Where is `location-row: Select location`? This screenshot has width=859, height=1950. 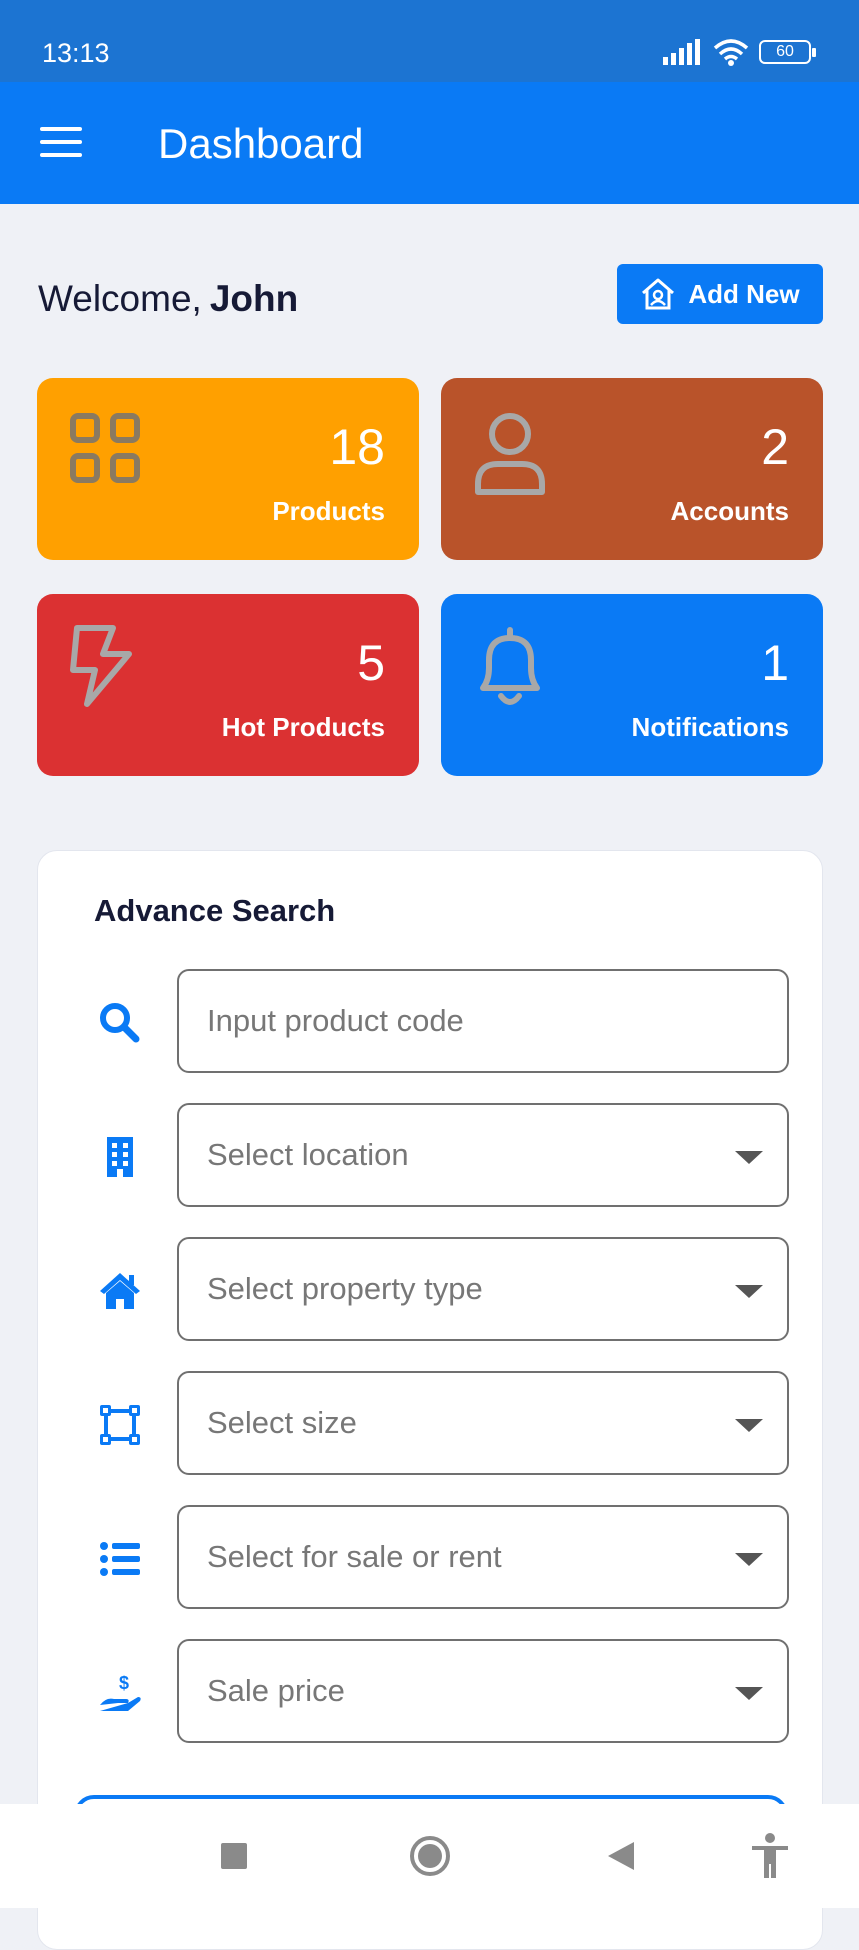
location-row: Select location is located at coordinates (431, 1155).